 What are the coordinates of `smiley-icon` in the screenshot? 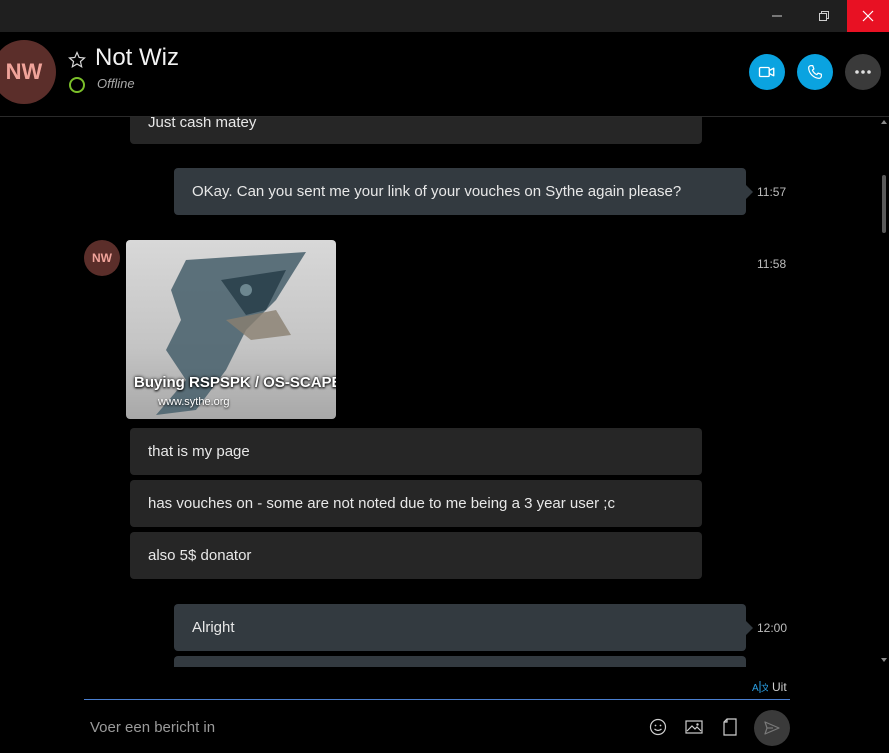 It's located at (658, 727).